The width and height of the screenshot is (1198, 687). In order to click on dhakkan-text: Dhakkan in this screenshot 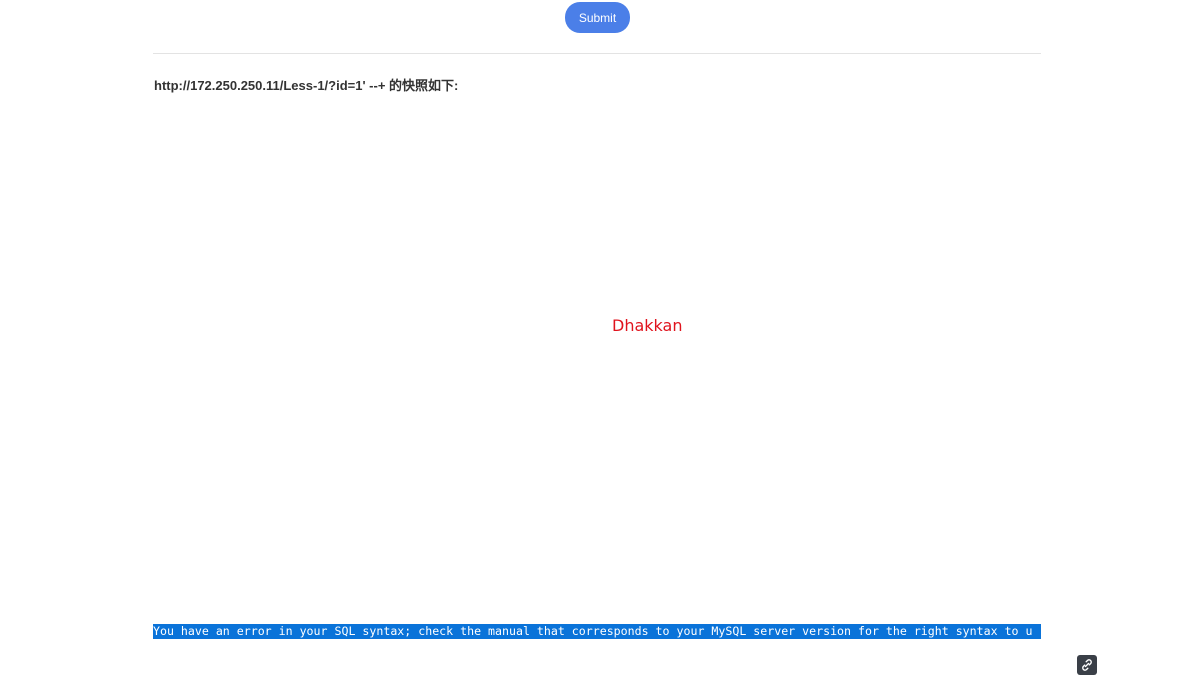, I will do `click(647, 325)`.